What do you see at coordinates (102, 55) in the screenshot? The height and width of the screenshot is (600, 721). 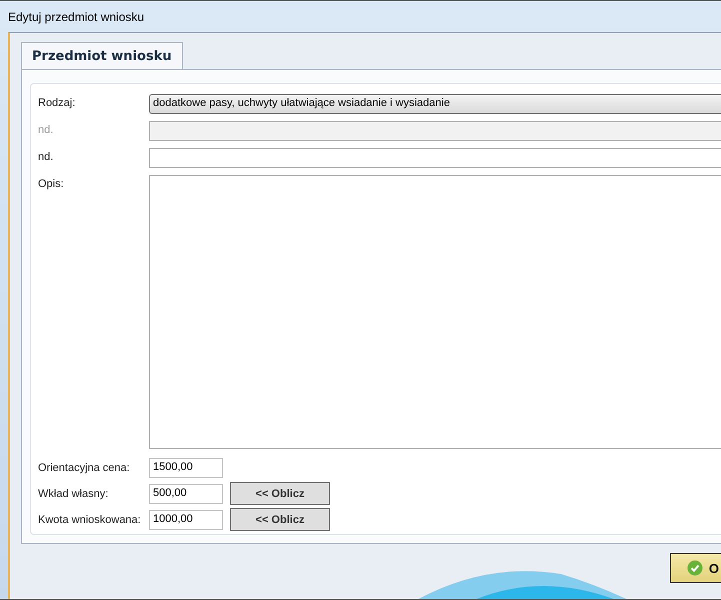 I see `tab: Przedmiot wniosku` at bounding box center [102, 55].